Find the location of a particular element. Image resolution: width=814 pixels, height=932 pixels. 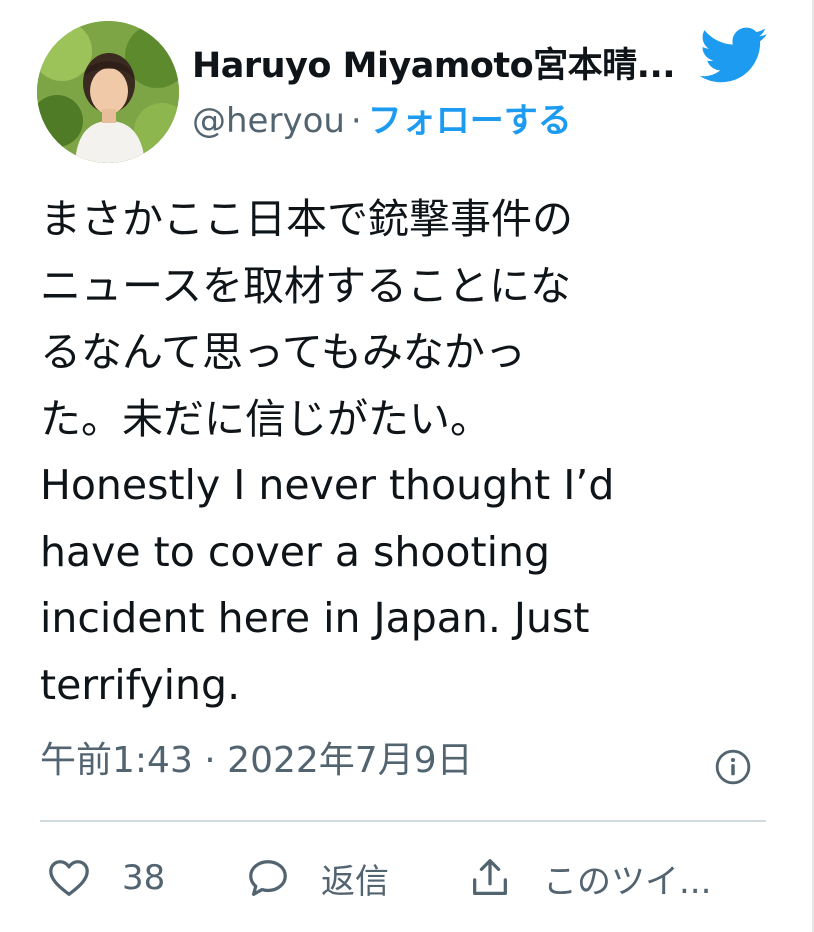

author-handle-row: @heryou · フォローする is located at coordinates (382, 121).